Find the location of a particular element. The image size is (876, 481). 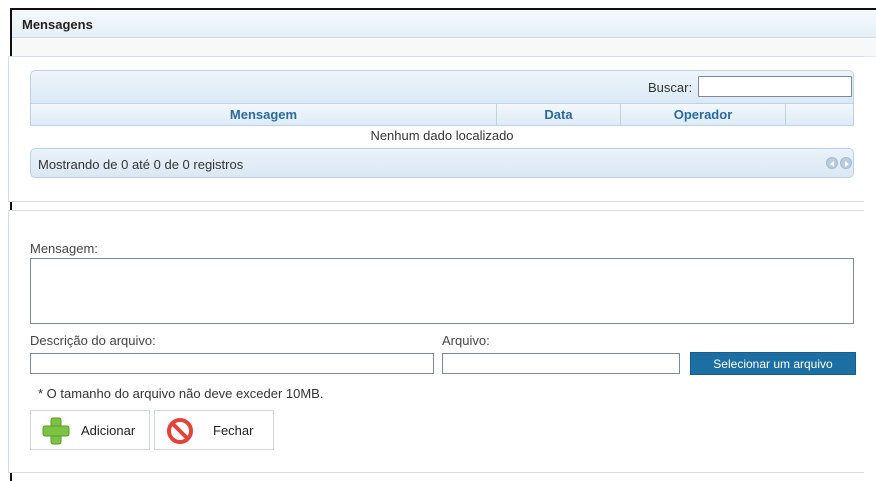

message-textarea is located at coordinates (442, 291).